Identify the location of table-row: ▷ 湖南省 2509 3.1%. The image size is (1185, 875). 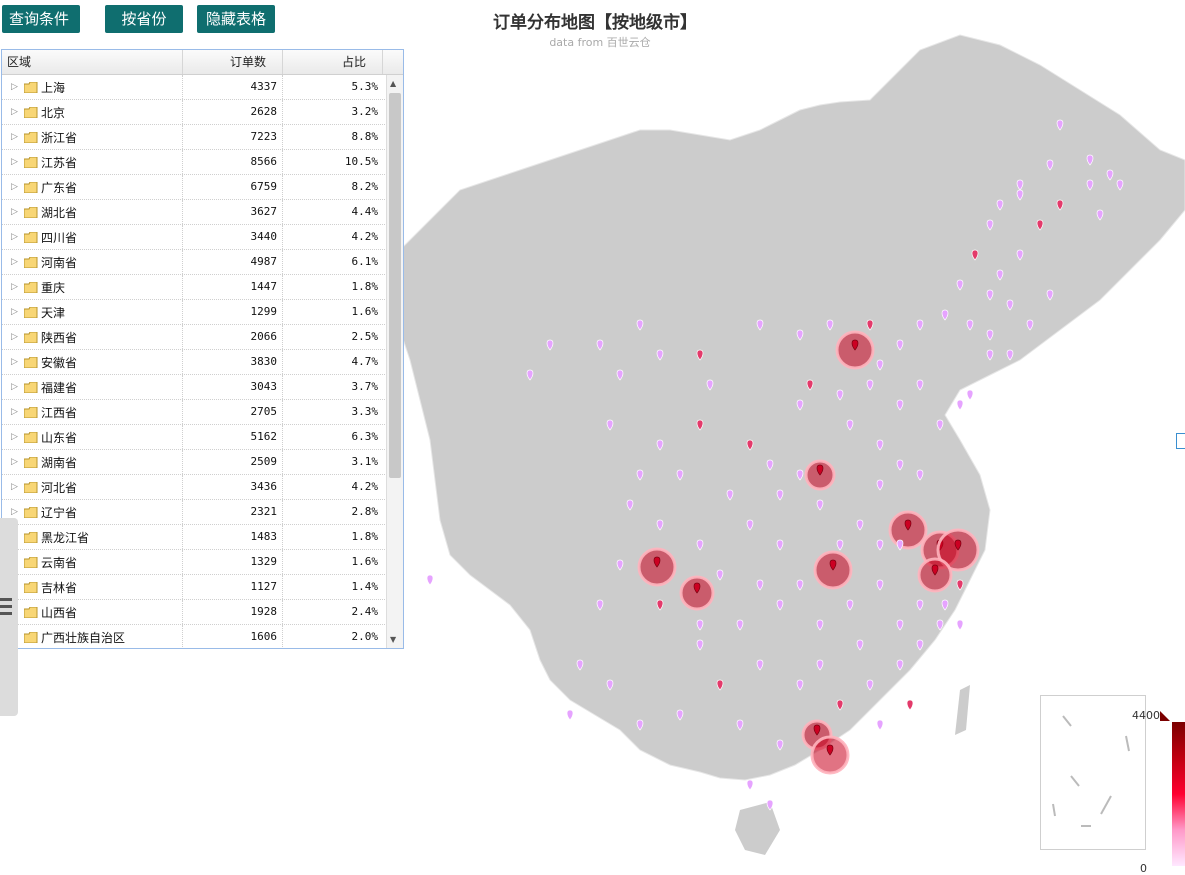
(194, 462).